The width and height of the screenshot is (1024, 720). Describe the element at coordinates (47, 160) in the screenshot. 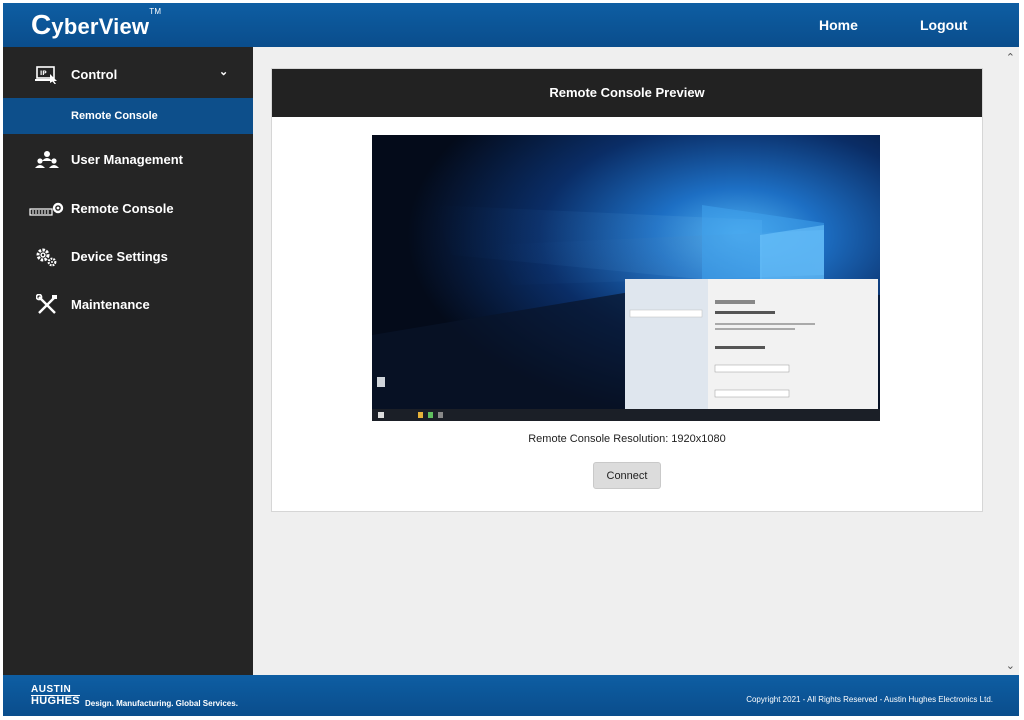

I see `users-icon` at that location.